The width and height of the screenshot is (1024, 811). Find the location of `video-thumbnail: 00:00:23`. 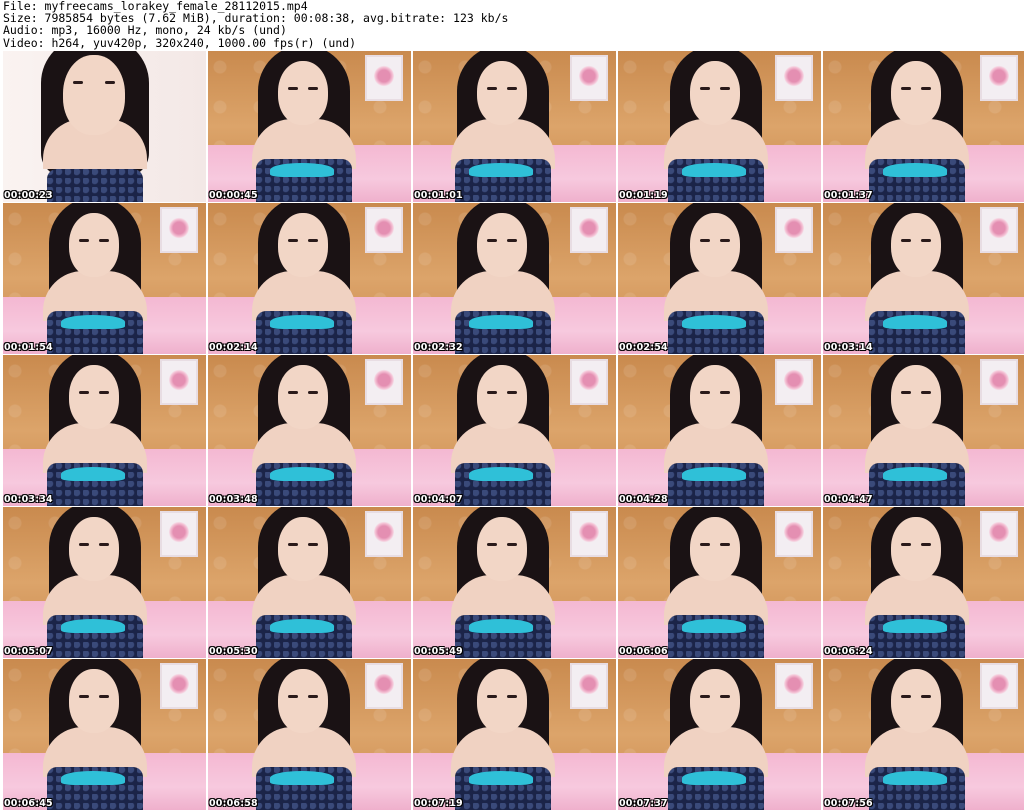

video-thumbnail: 00:00:23 is located at coordinates (104, 126).